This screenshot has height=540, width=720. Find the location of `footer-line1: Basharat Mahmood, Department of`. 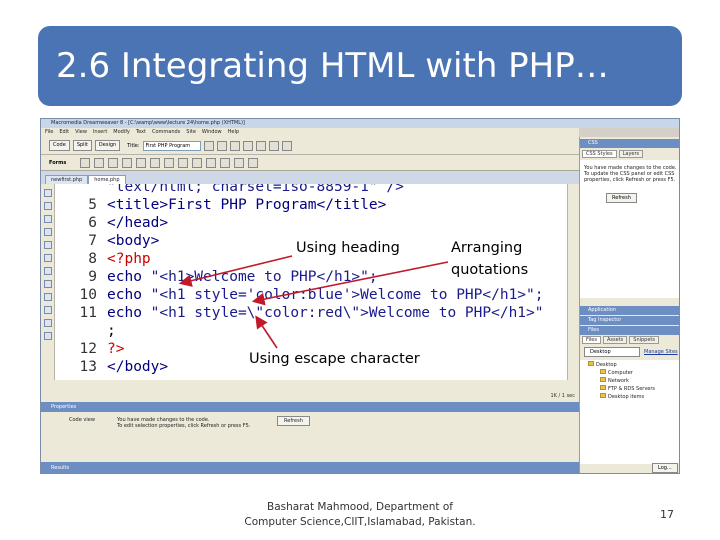

footer-line1: Basharat Mahmood, Department of is located at coordinates (360, 507).